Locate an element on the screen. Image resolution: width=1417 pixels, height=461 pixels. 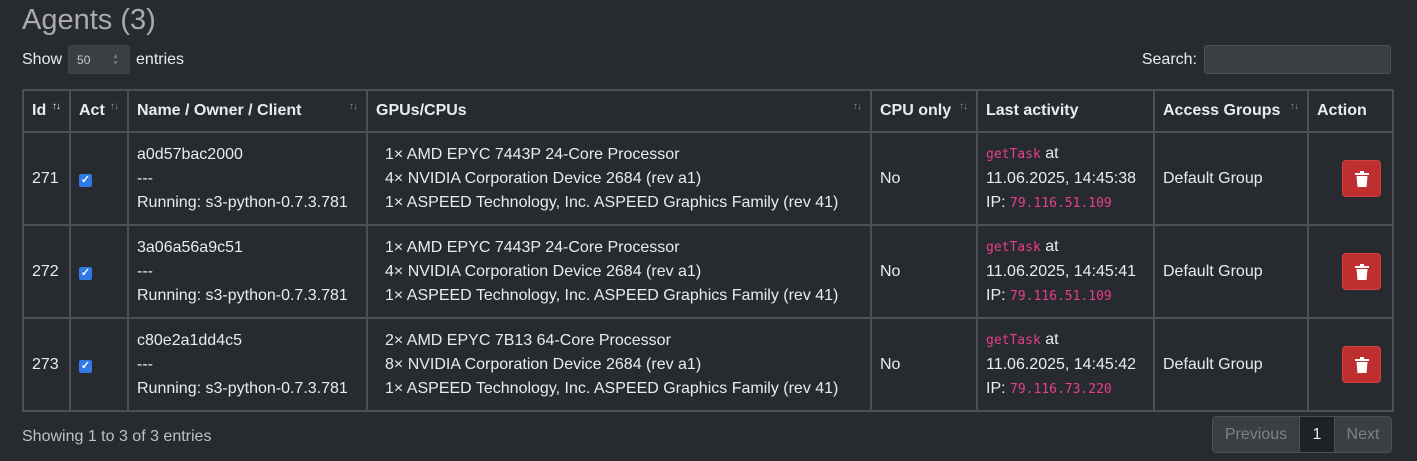
search-label: Search: is located at coordinates (1169, 59).